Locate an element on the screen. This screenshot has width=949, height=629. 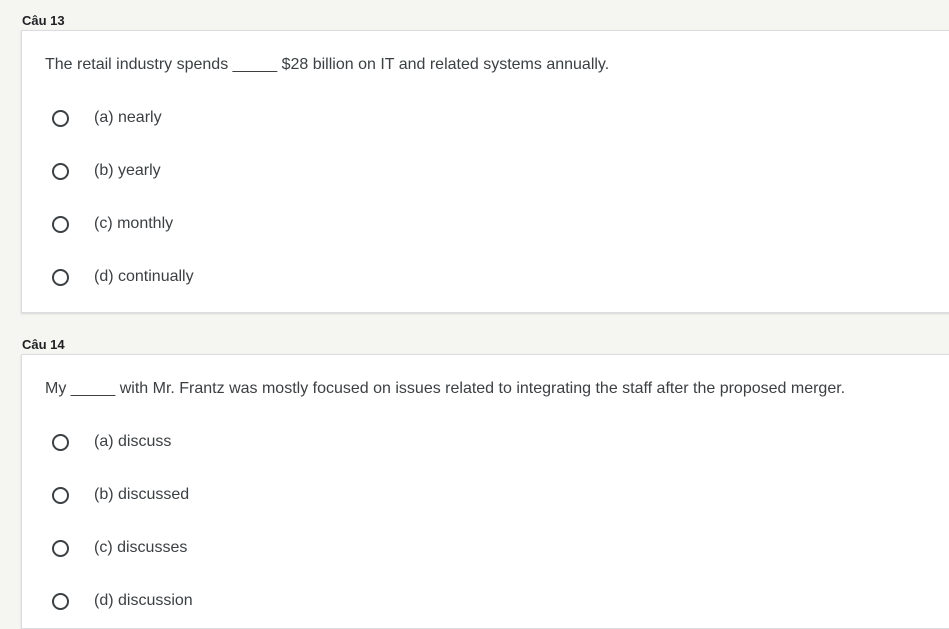
question-13-option-b: (b) yearly is located at coordinates (106, 171).